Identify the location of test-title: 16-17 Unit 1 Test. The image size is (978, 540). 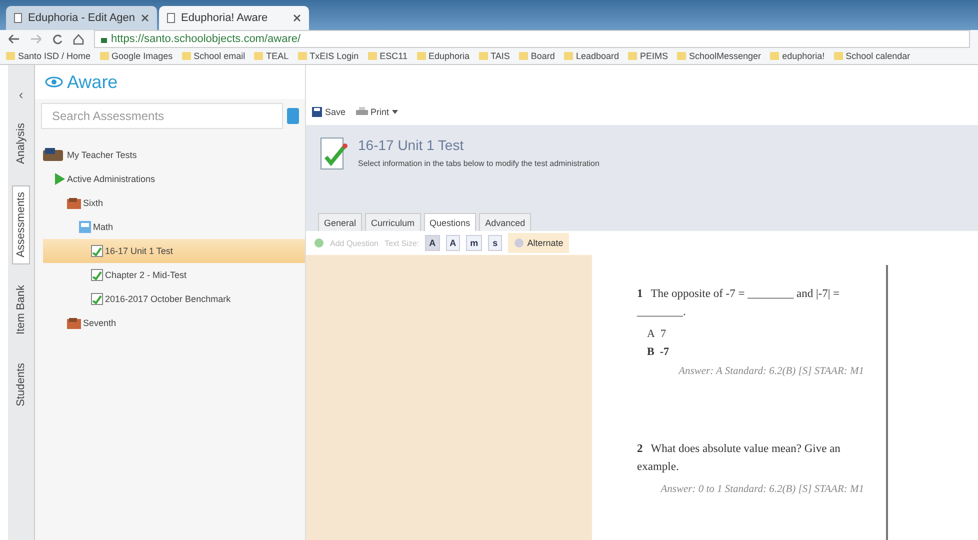
(411, 145).